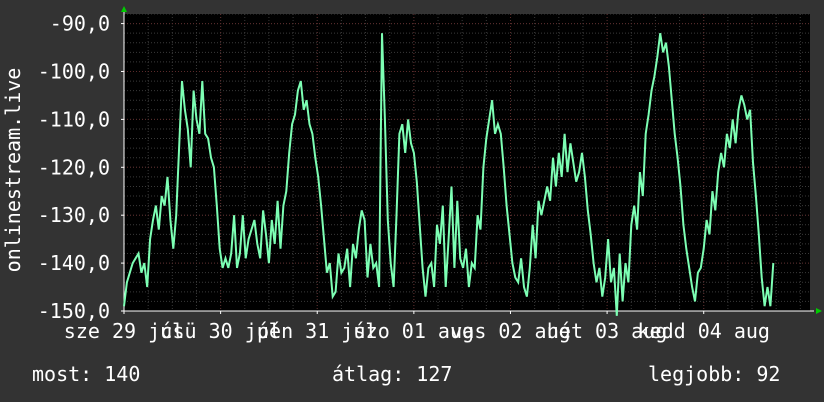 Image resolution: width=824 pixels, height=402 pixels. What do you see at coordinates (124, 9) in the screenshot?
I see `y-axis-arrow` at bounding box center [124, 9].